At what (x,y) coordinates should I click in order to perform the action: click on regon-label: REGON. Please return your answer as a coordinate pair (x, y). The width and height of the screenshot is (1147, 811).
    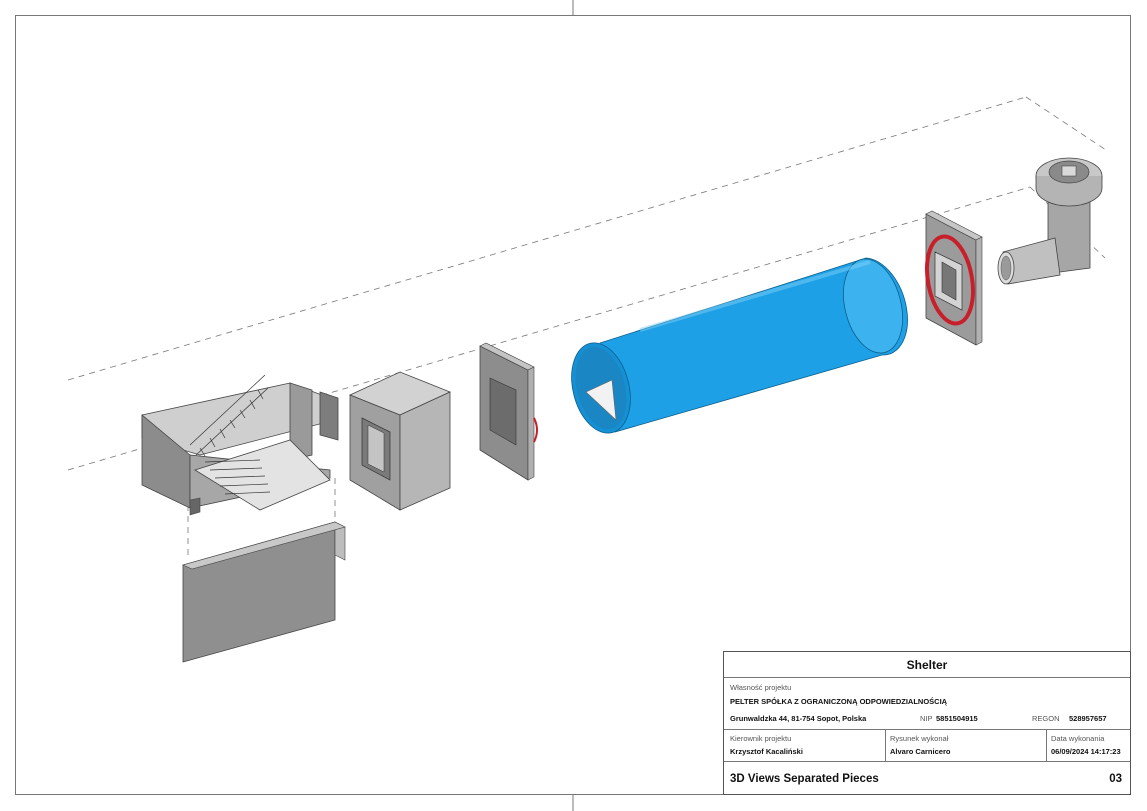
    Looking at the image, I should click on (1046, 718).